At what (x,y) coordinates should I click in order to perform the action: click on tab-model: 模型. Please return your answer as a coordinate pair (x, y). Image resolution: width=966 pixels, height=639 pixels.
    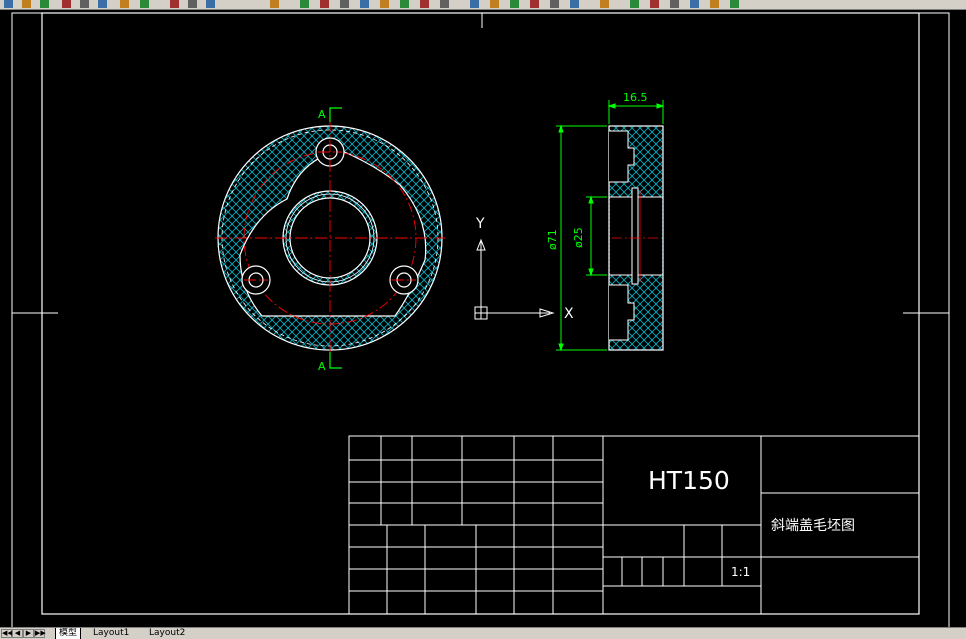
    Looking at the image, I should click on (68, 633).